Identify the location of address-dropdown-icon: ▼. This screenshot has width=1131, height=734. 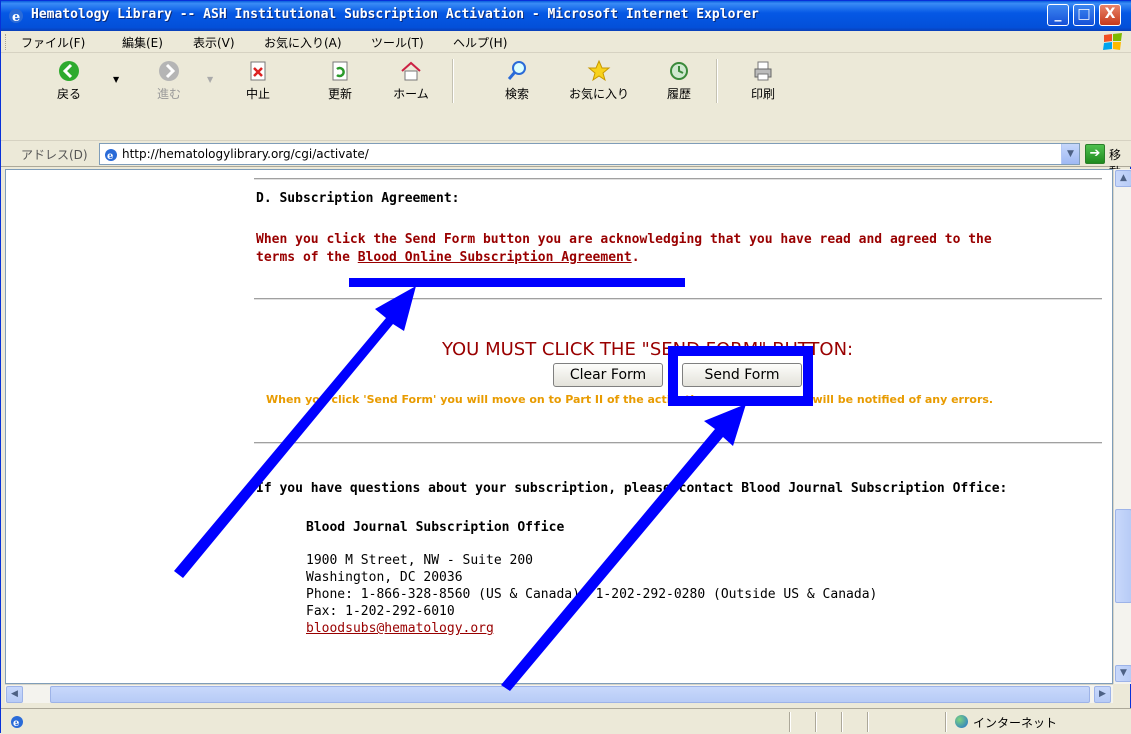
(1070, 154).